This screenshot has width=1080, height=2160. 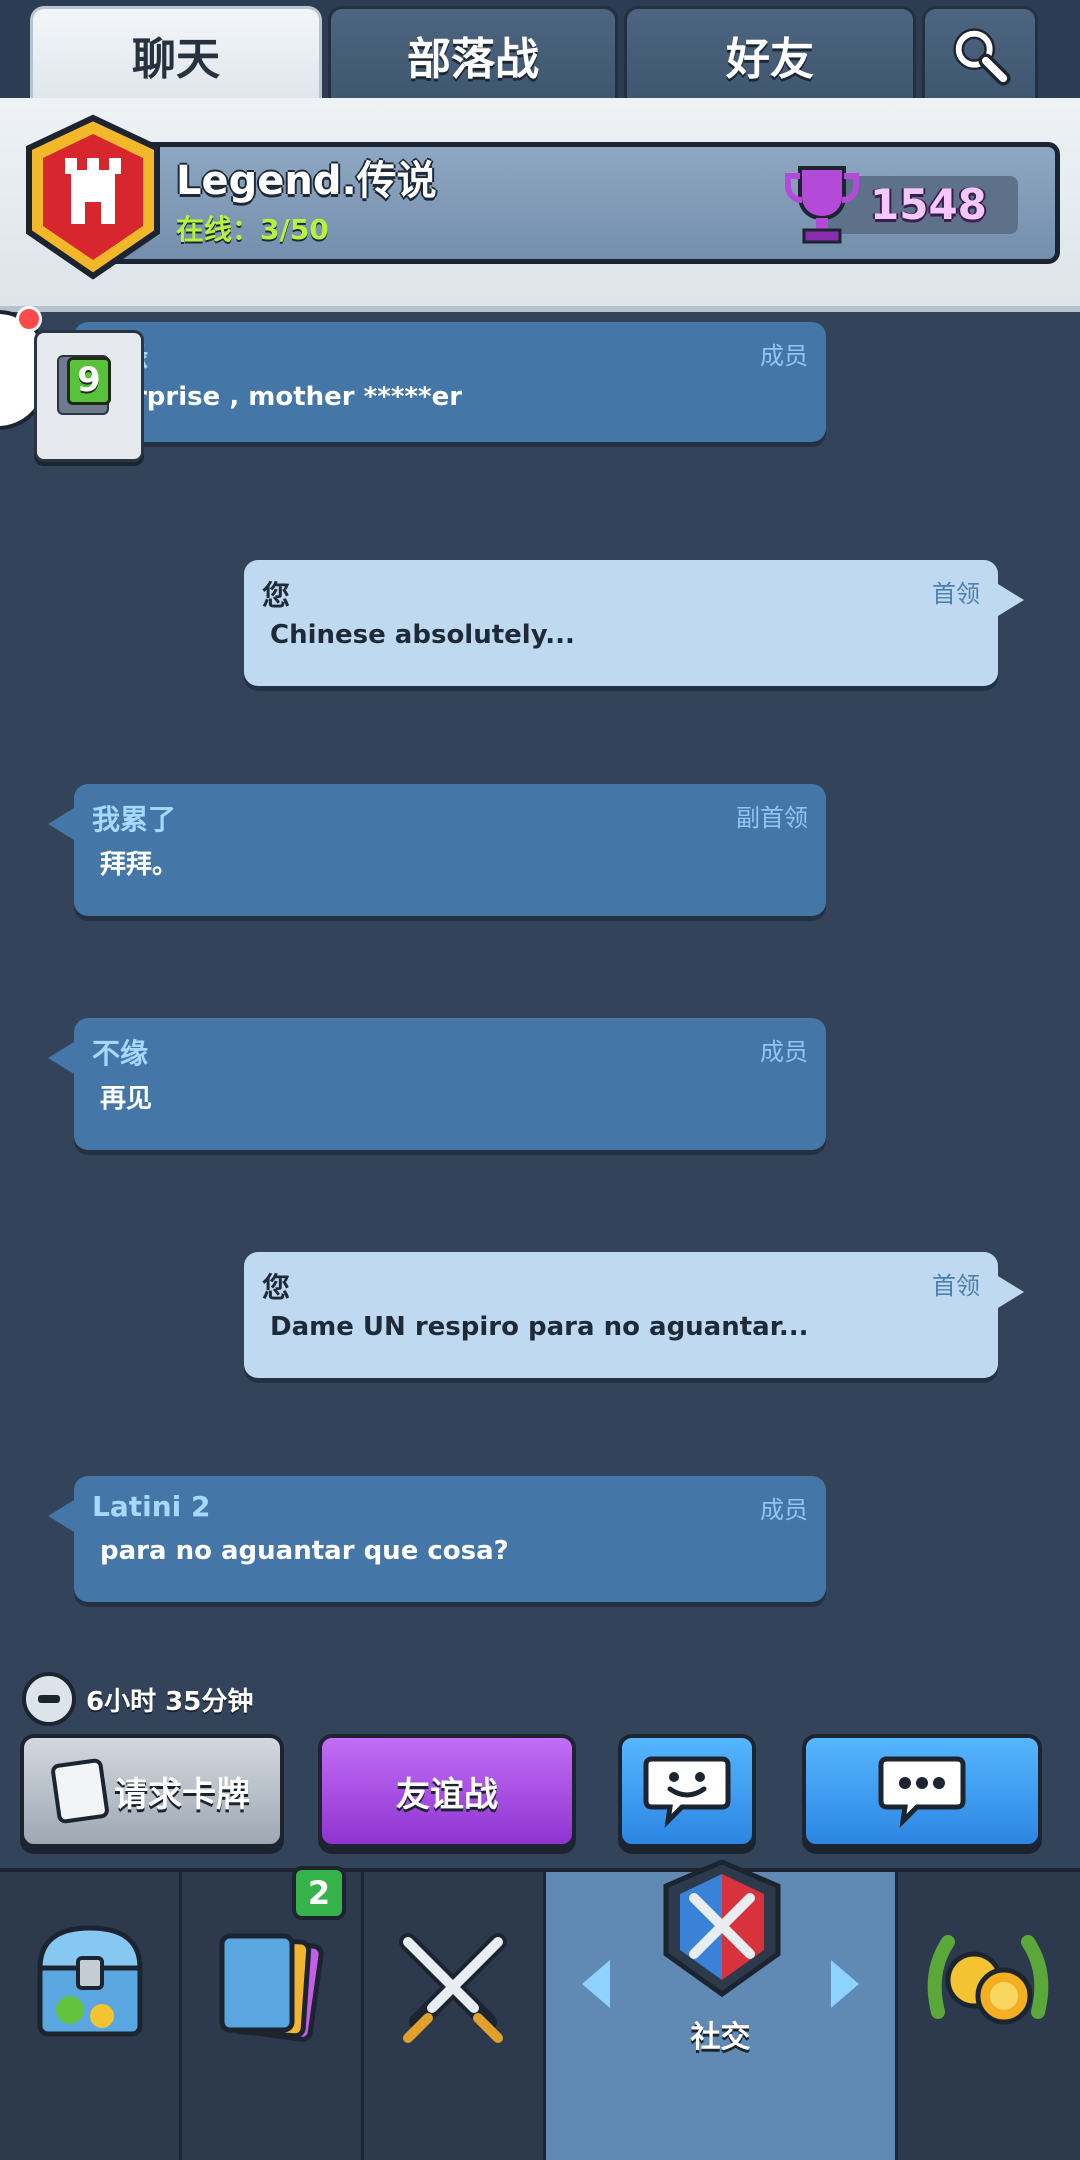 What do you see at coordinates (151, 1506) in the screenshot?
I see `message-sender: Latini 2` at bounding box center [151, 1506].